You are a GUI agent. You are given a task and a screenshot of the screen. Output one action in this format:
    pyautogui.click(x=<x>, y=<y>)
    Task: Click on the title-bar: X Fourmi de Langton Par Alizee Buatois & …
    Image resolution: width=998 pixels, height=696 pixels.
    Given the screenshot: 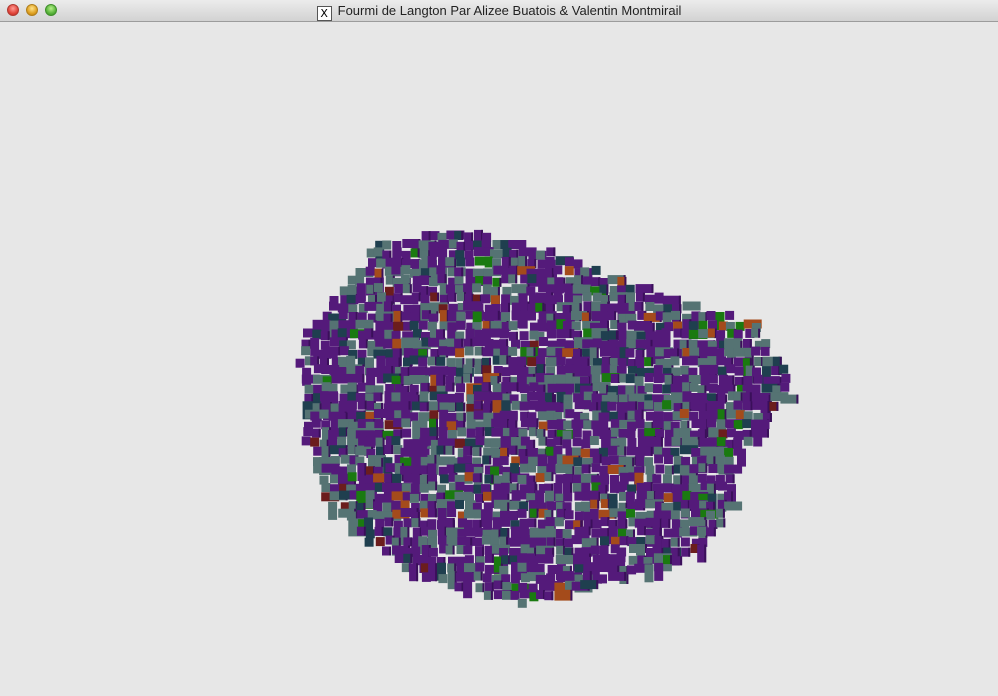 What is the action you would take?
    pyautogui.click(x=499, y=11)
    